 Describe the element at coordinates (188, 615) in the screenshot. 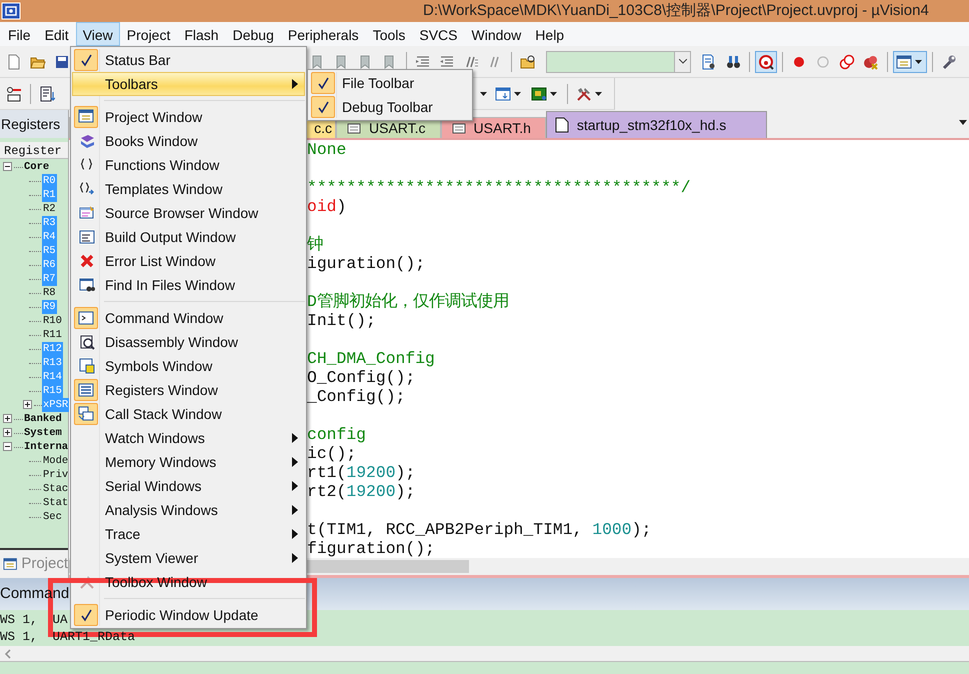

I see `menu-item: Periodic Window Update` at that location.